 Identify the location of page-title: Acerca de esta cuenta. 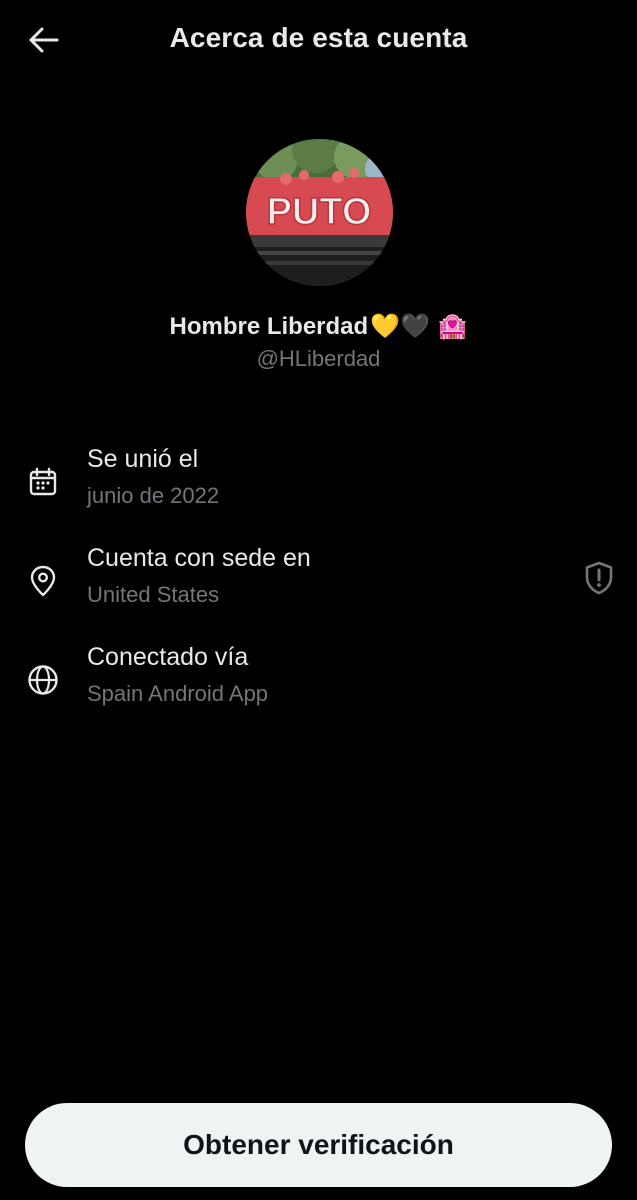
(318, 37).